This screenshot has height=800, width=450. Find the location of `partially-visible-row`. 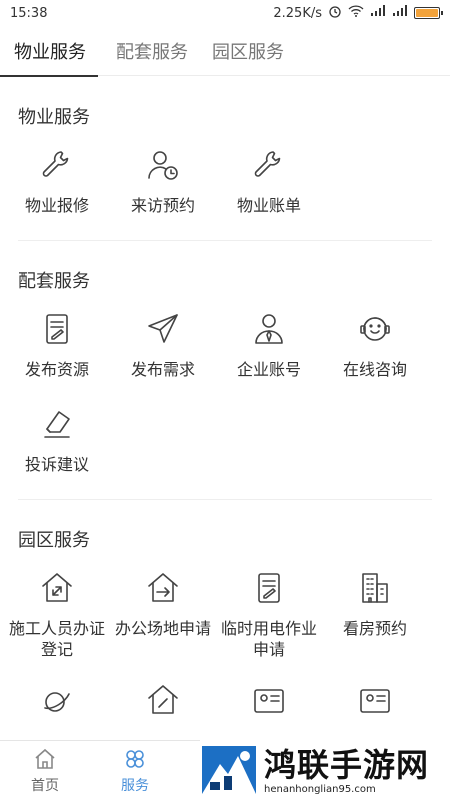

partially-visible-row is located at coordinates (218, 697).